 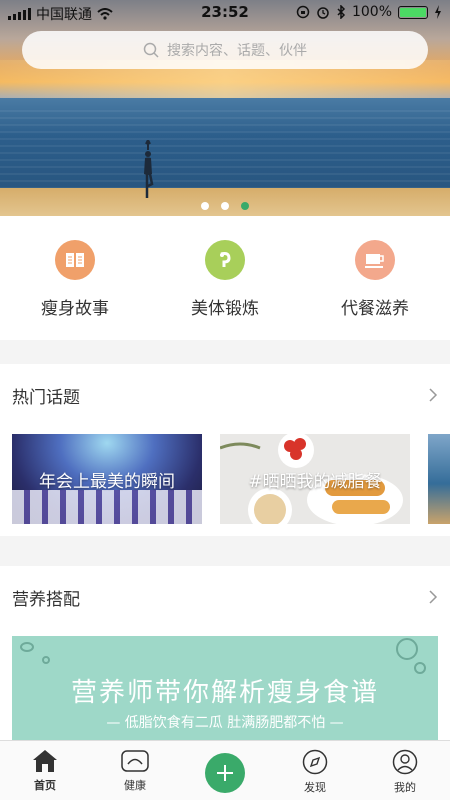 What do you see at coordinates (315, 787) in the screenshot?
I see `tab-label: 发现` at bounding box center [315, 787].